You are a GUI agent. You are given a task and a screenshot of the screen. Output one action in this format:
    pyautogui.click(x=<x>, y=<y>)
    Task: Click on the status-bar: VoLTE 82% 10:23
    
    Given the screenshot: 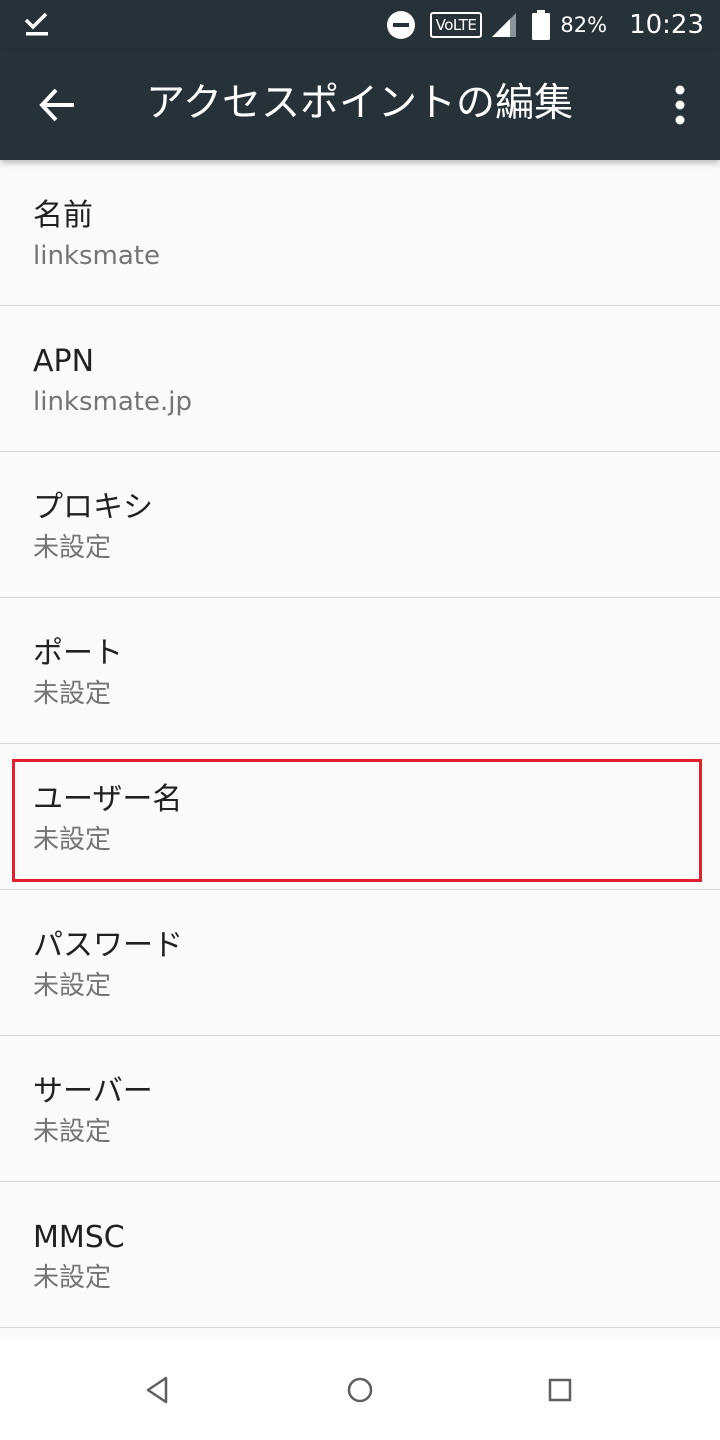 What is the action you would take?
    pyautogui.click(x=360, y=25)
    